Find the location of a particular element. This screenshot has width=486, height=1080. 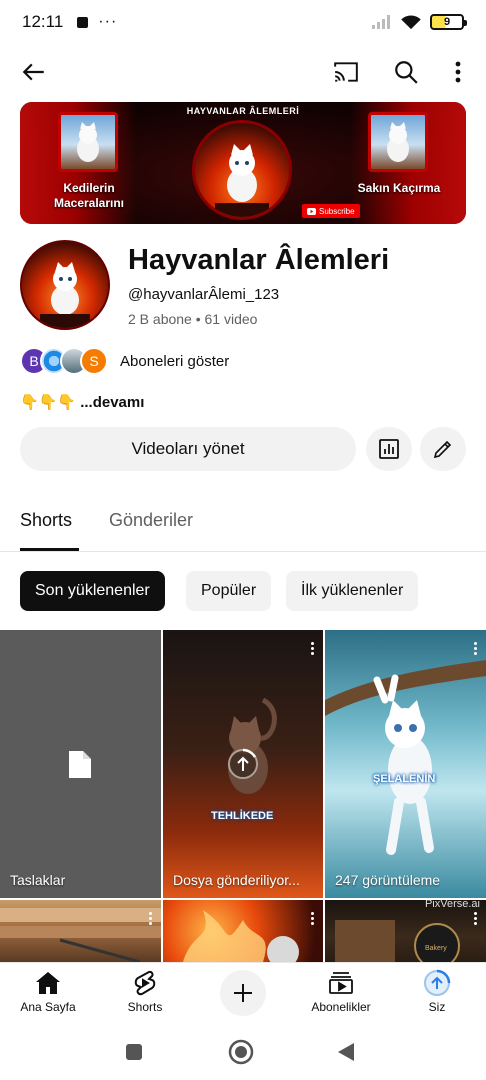

banner-arc-title: HAYVANLAR ÂLEMLERİ is located at coordinates (243, 111).